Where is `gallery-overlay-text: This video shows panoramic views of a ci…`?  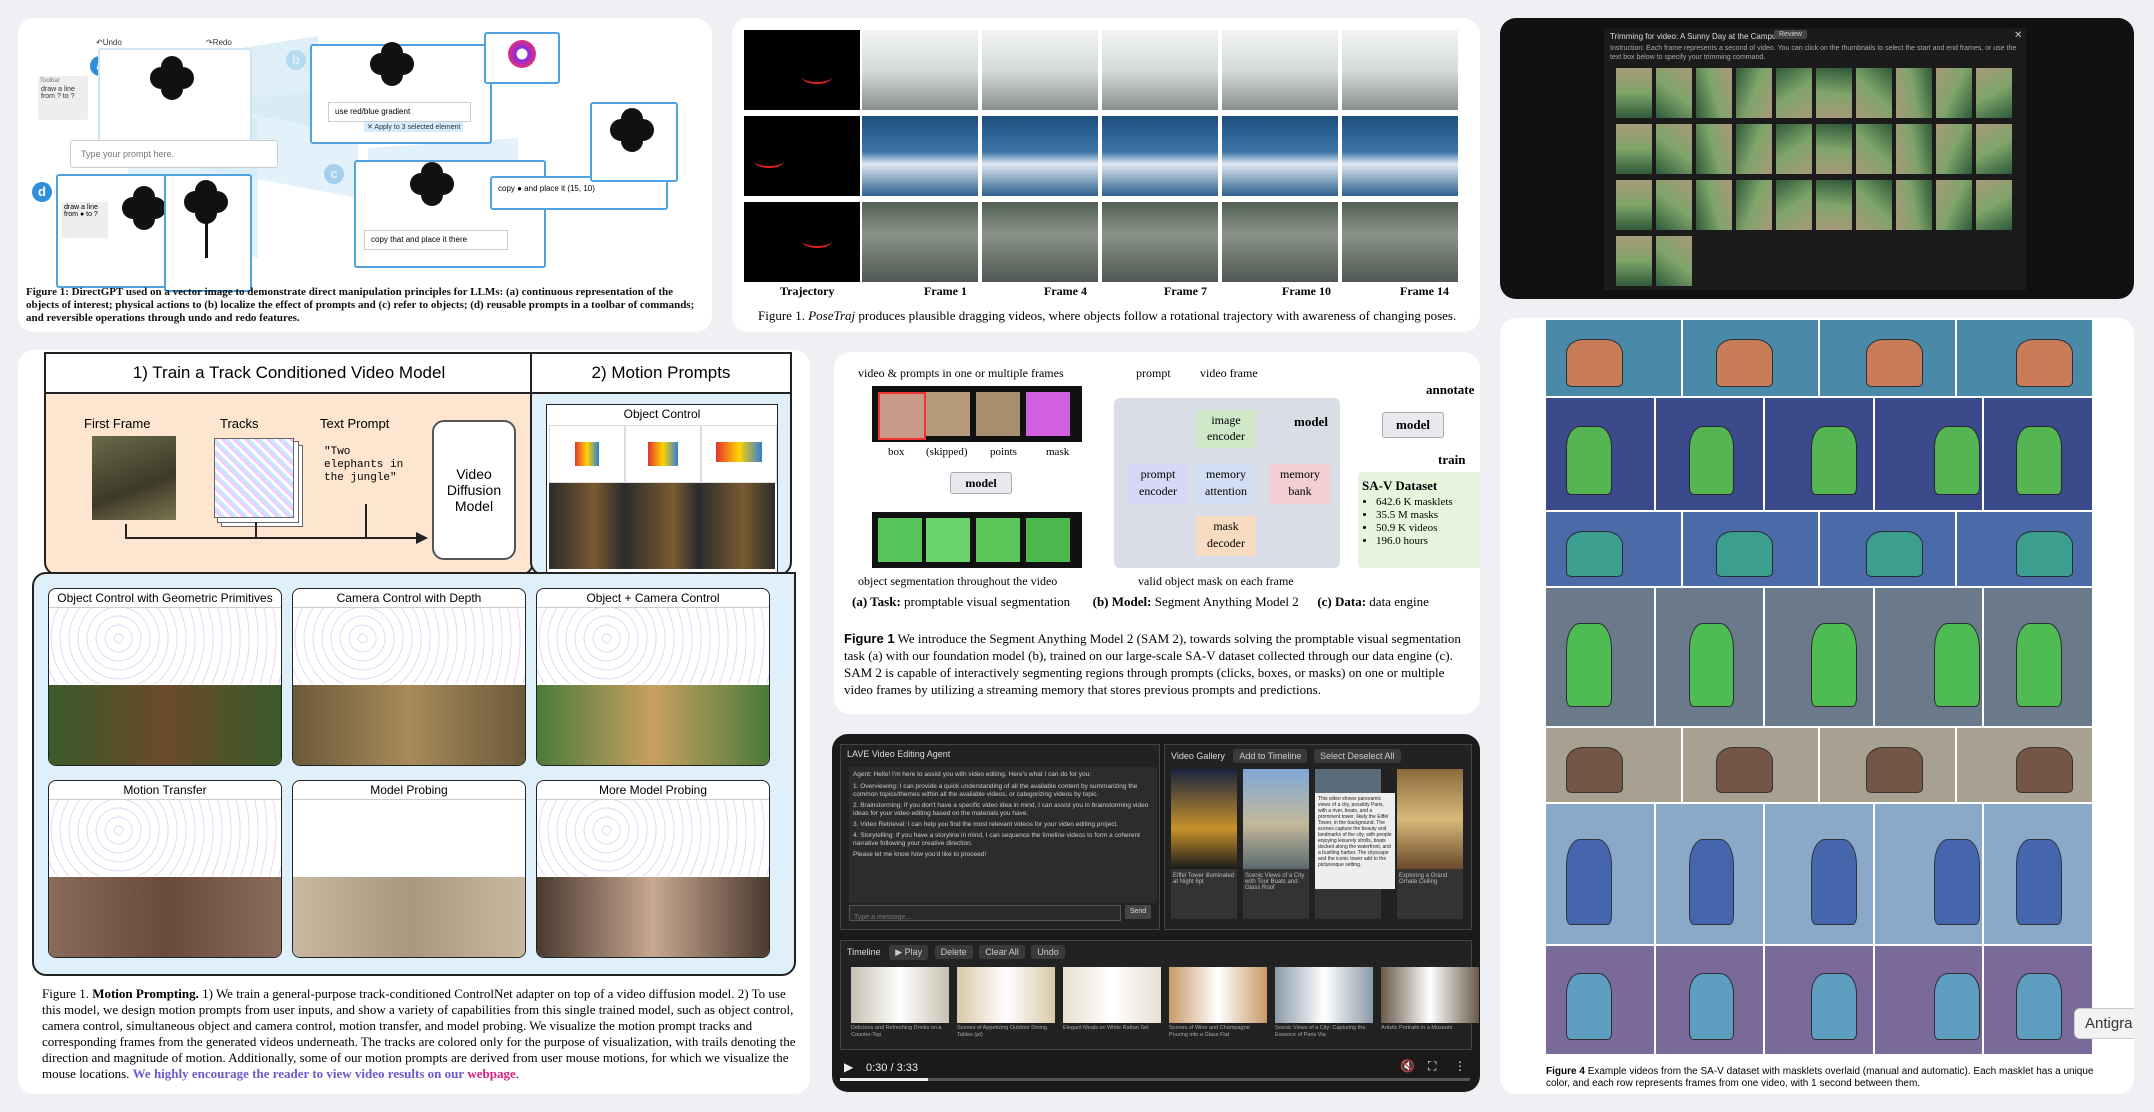 gallery-overlay-text: This video shows panoramic views of a ci… is located at coordinates (1355, 841).